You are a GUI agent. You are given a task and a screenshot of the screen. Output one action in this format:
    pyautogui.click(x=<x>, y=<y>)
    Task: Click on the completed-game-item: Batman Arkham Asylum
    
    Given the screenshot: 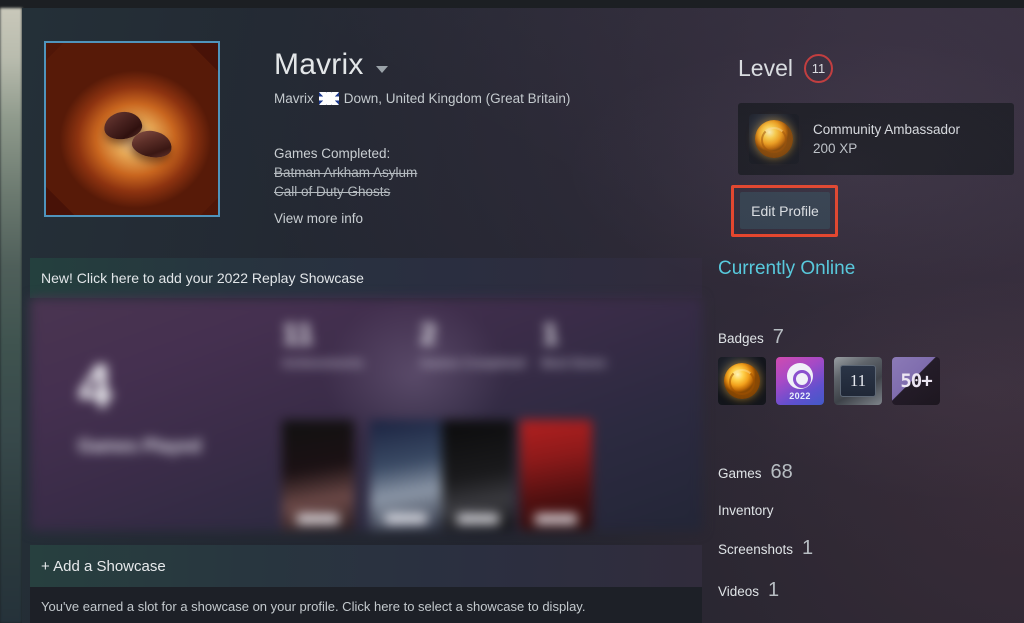 What is the action you would take?
    pyautogui.click(x=346, y=172)
    